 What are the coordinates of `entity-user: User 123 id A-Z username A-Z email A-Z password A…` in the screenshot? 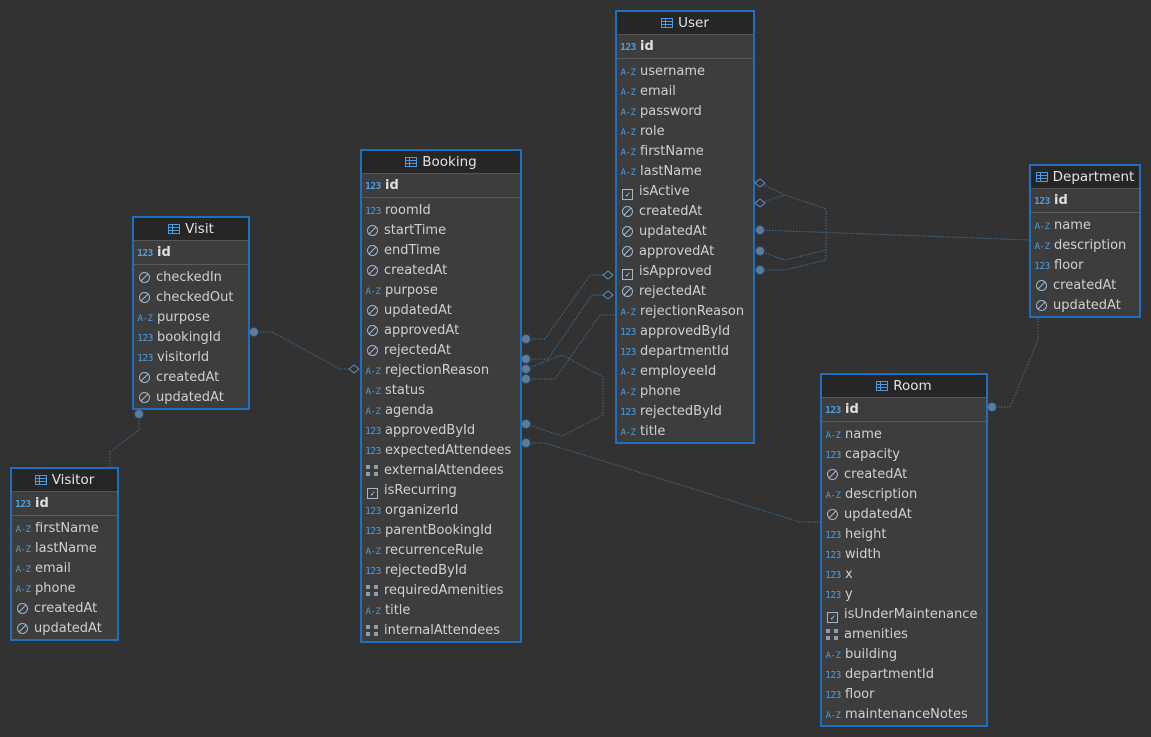 It's located at (685, 227).